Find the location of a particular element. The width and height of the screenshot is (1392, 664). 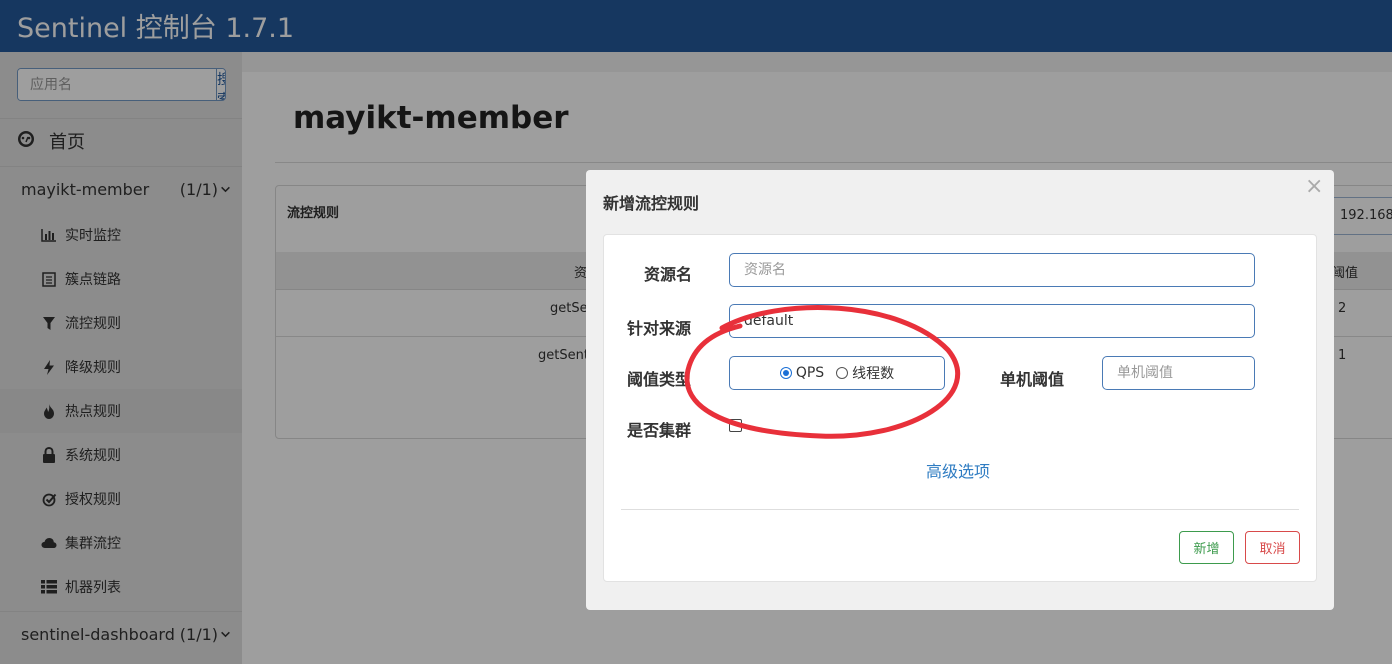

radio-qps-label: QPS is located at coordinates (810, 373).